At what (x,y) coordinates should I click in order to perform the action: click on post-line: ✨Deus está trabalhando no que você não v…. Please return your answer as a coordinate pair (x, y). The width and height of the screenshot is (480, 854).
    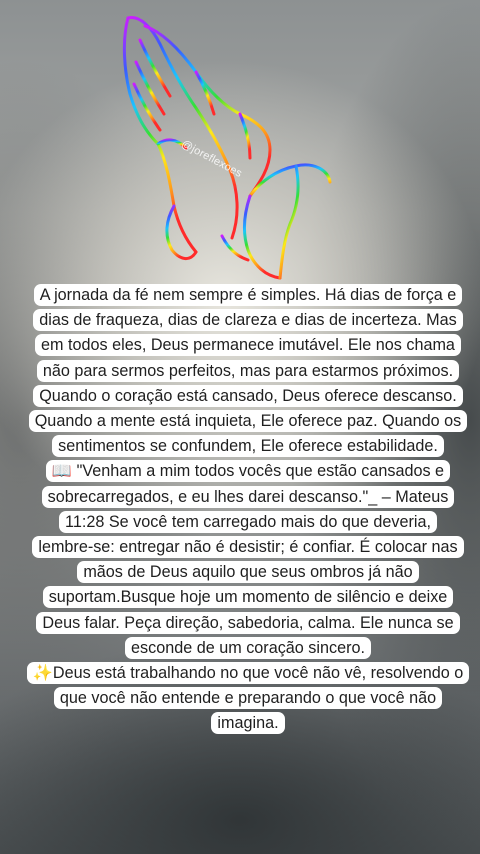
    Looking at the image, I should click on (248, 673).